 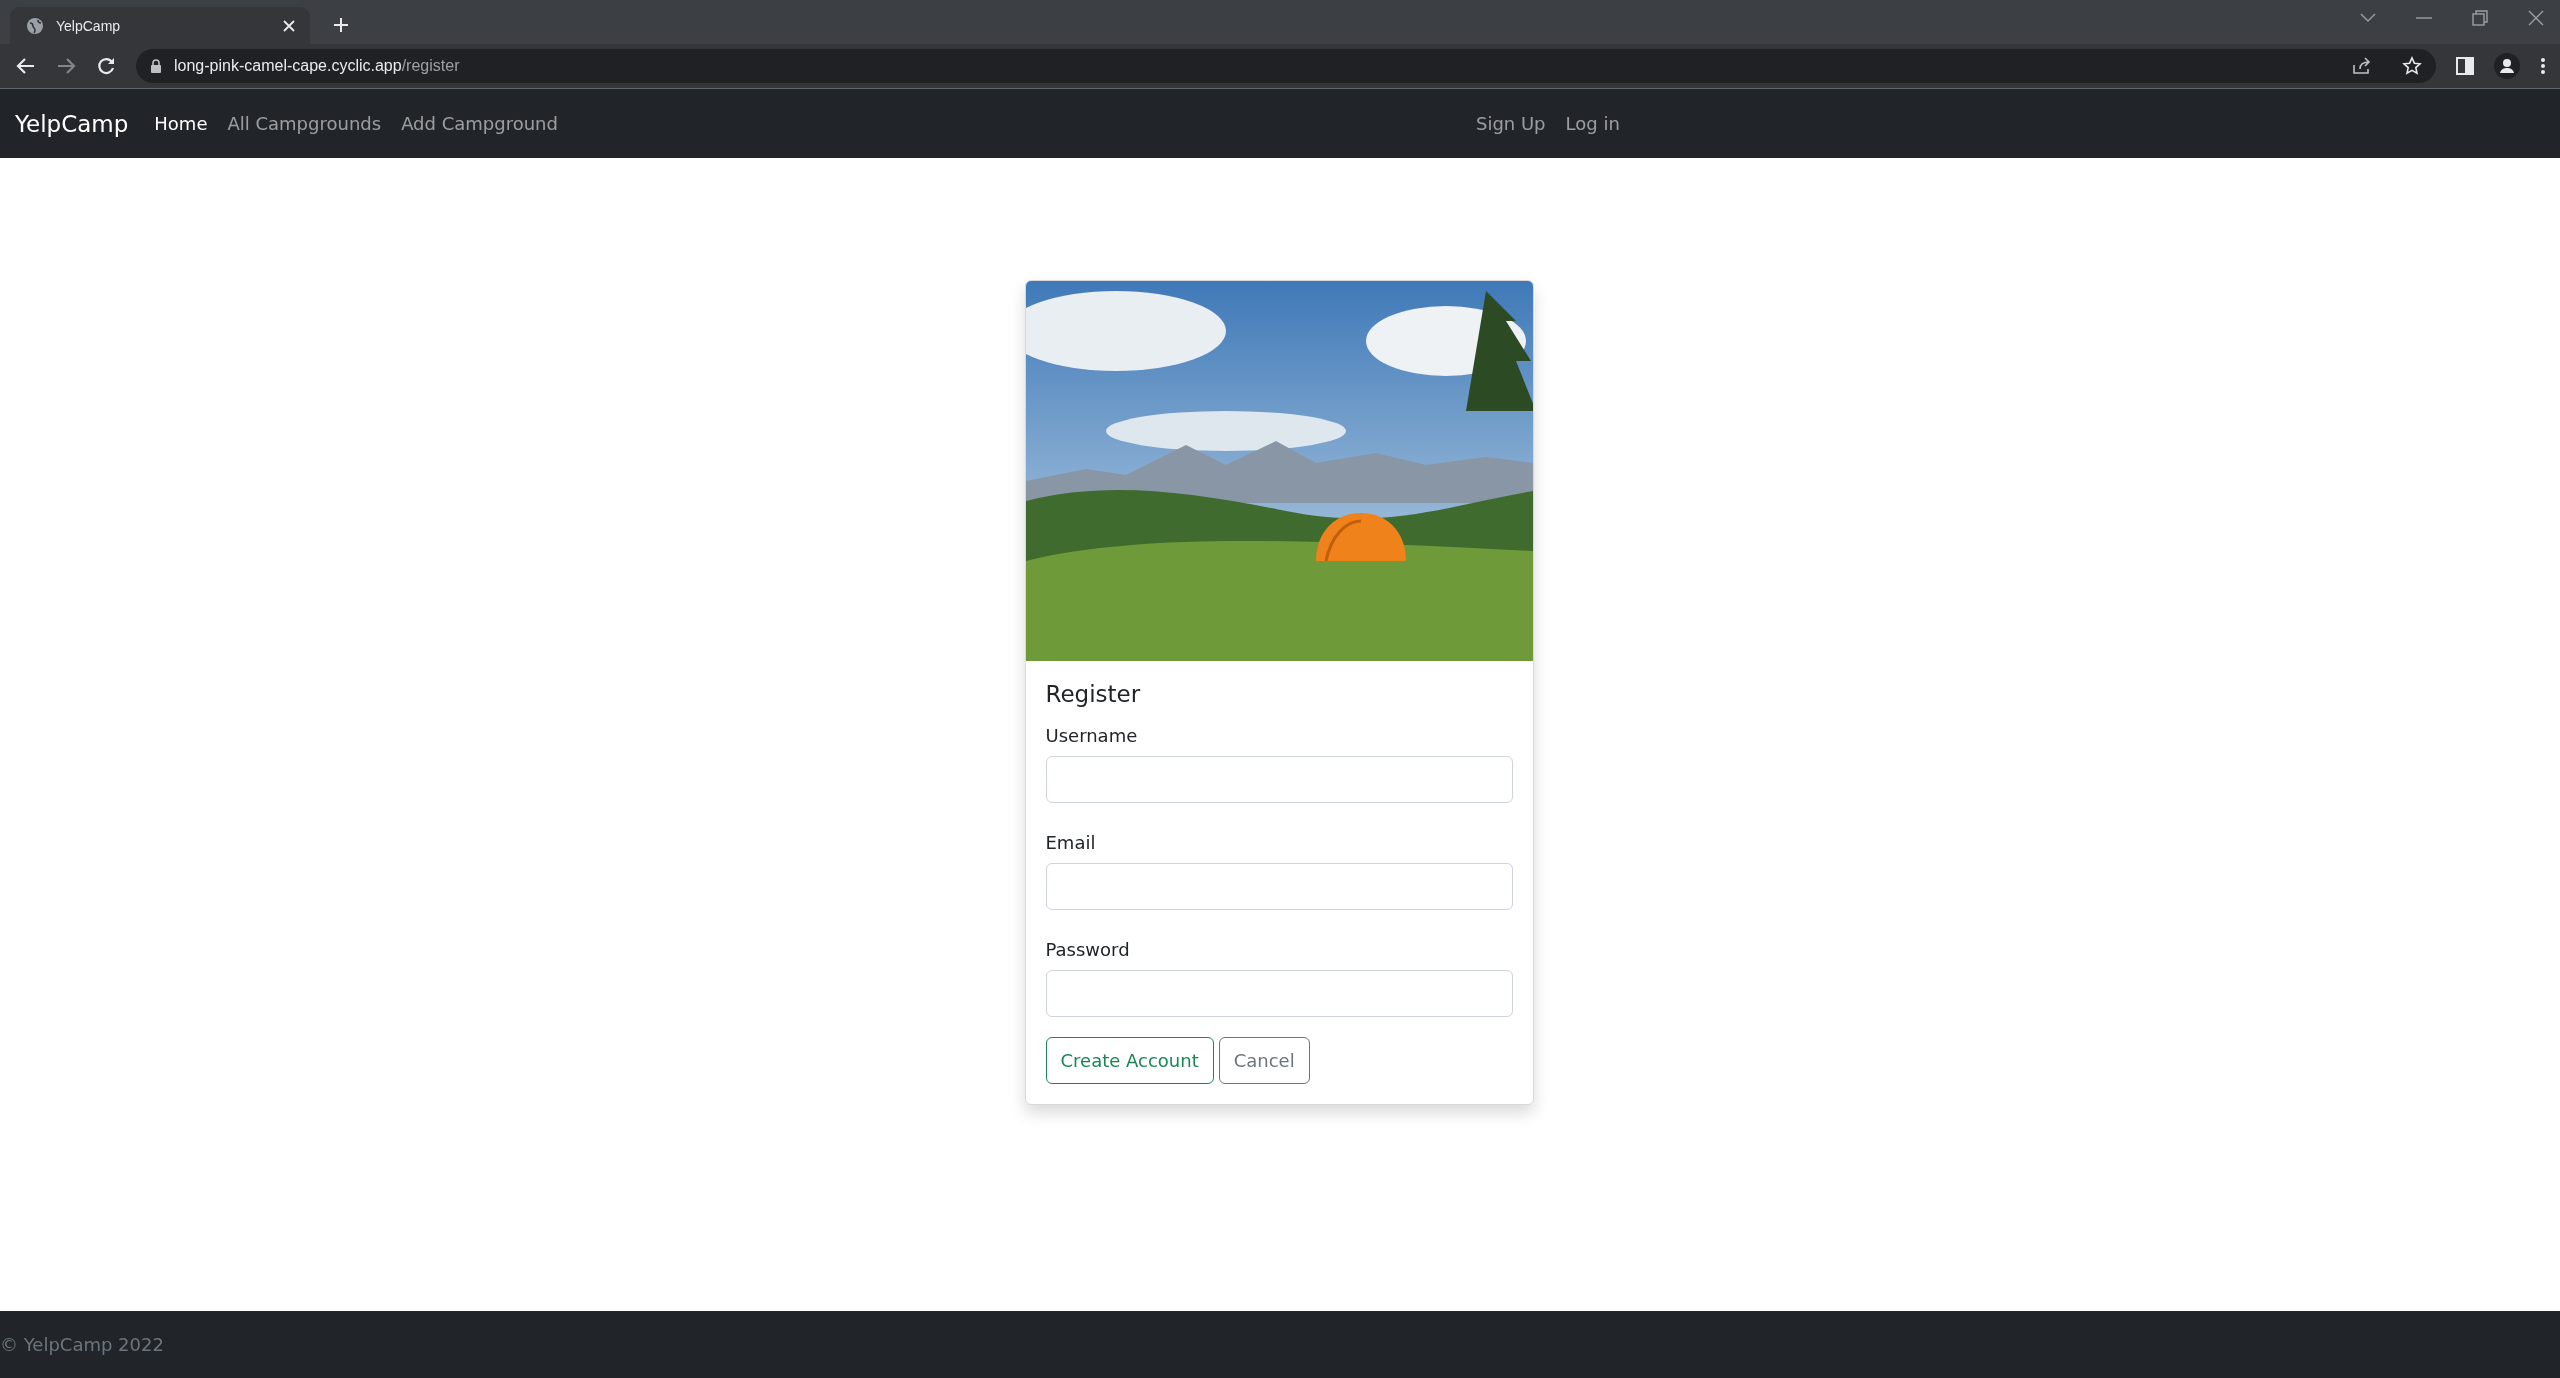 I want to click on footer-text: © YelpCamp 2022, so click(x=82, y=1344).